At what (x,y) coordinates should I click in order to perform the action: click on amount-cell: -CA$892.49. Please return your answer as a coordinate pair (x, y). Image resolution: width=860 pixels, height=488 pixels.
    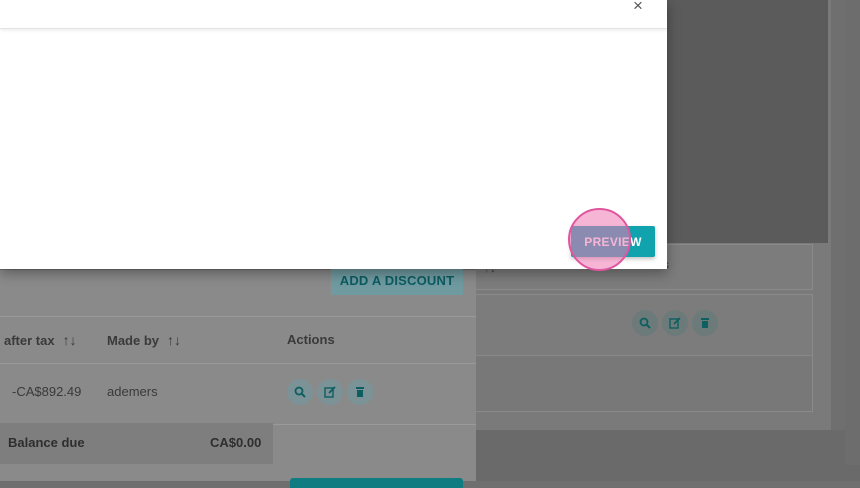
    Looking at the image, I should click on (47, 391).